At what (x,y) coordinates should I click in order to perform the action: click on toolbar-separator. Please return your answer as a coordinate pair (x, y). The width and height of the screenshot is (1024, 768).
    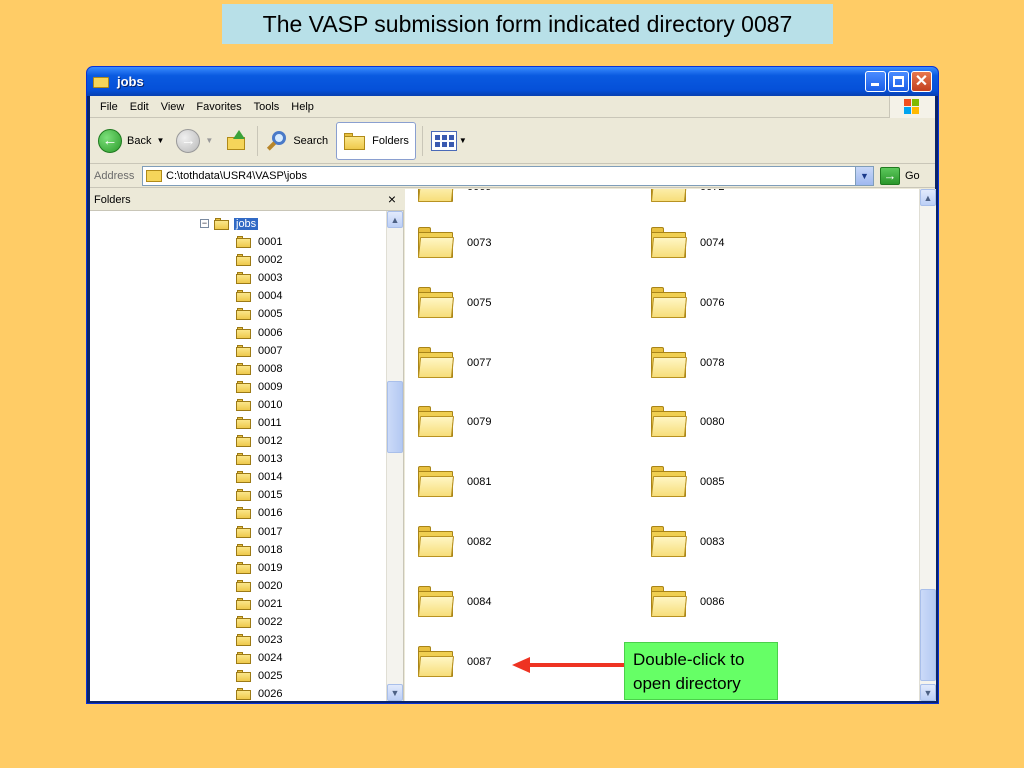
    Looking at the image, I should click on (258, 140).